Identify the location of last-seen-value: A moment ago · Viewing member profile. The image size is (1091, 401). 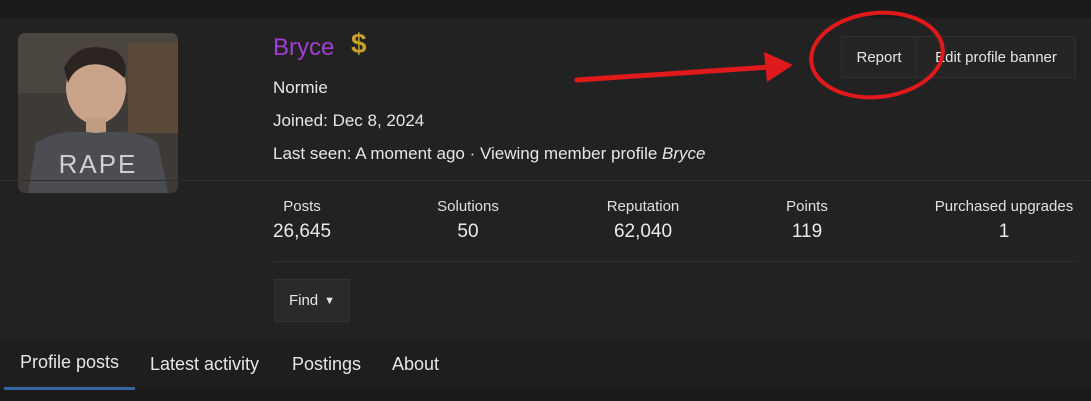
(506, 153).